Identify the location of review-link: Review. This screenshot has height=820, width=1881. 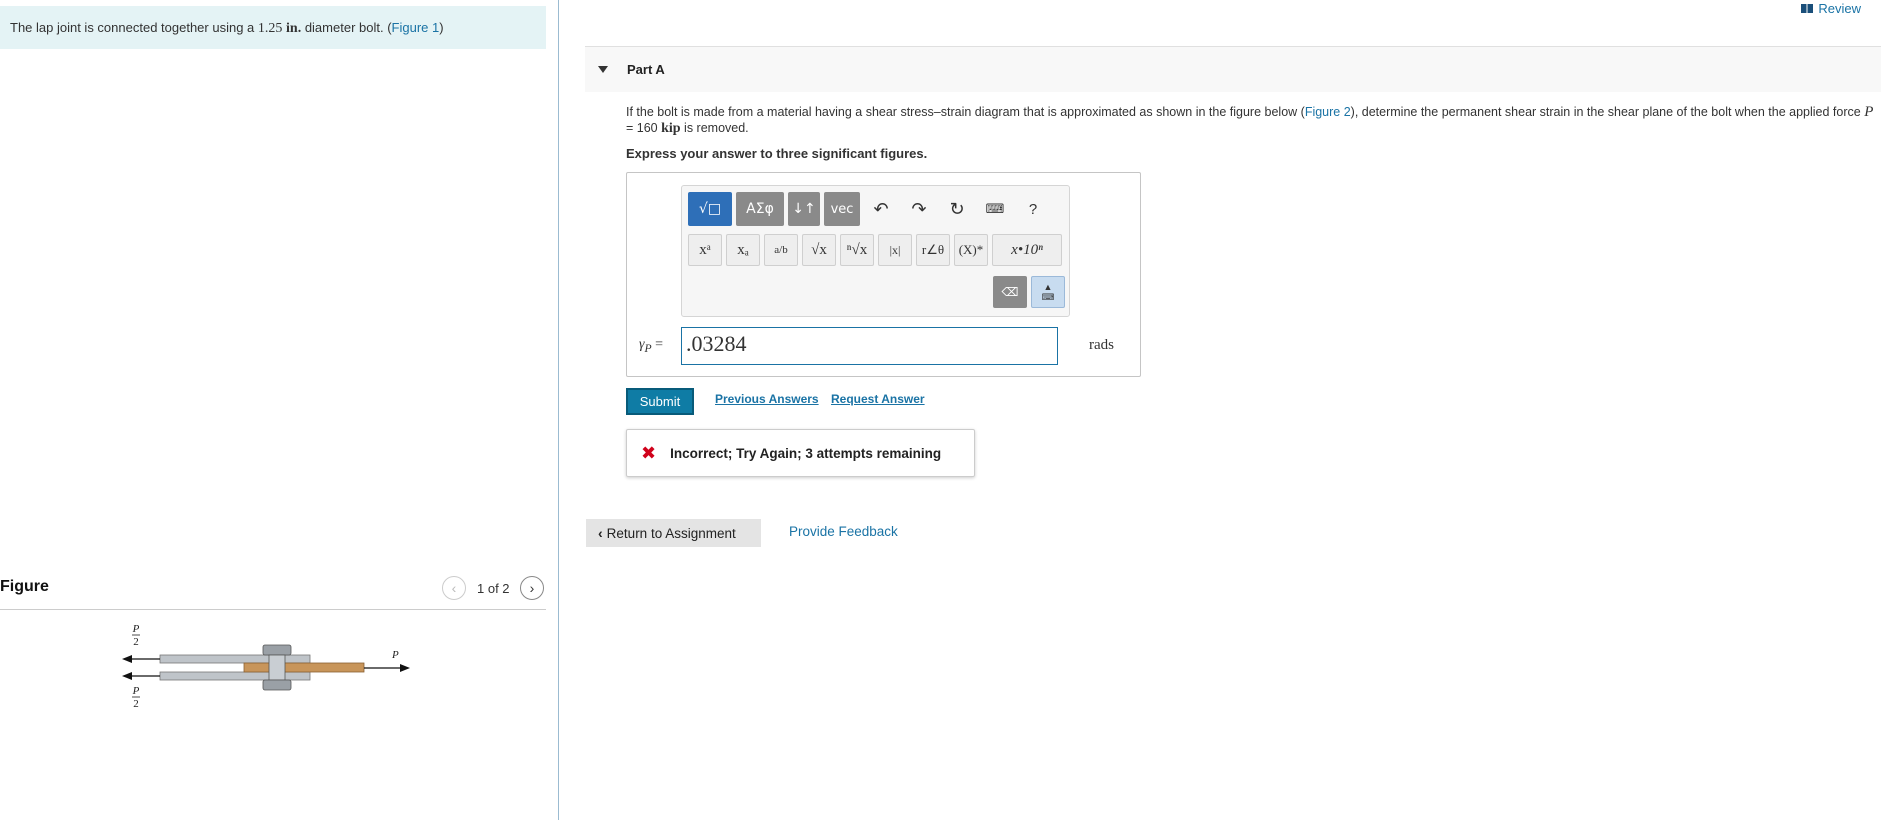
(1831, 8).